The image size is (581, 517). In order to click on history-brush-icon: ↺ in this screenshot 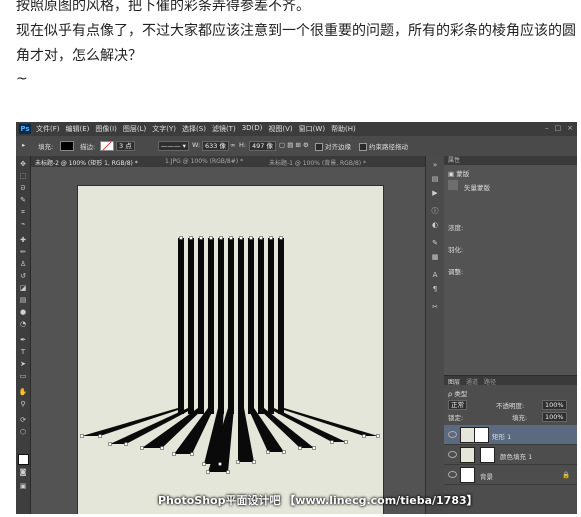, I will do `click(23, 276)`.